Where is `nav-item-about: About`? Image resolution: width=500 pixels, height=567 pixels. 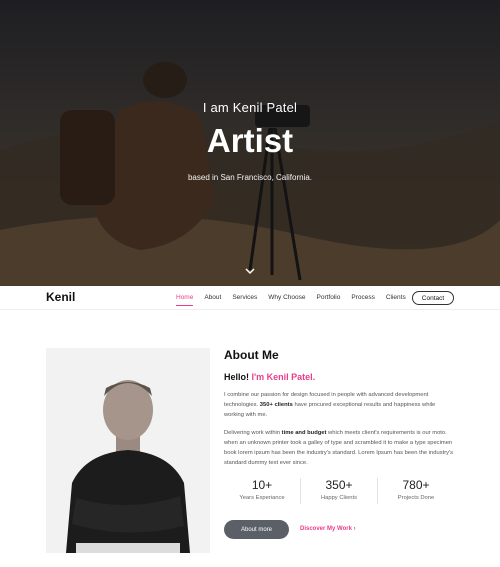 nav-item-about: About is located at coordinates (212, 298).